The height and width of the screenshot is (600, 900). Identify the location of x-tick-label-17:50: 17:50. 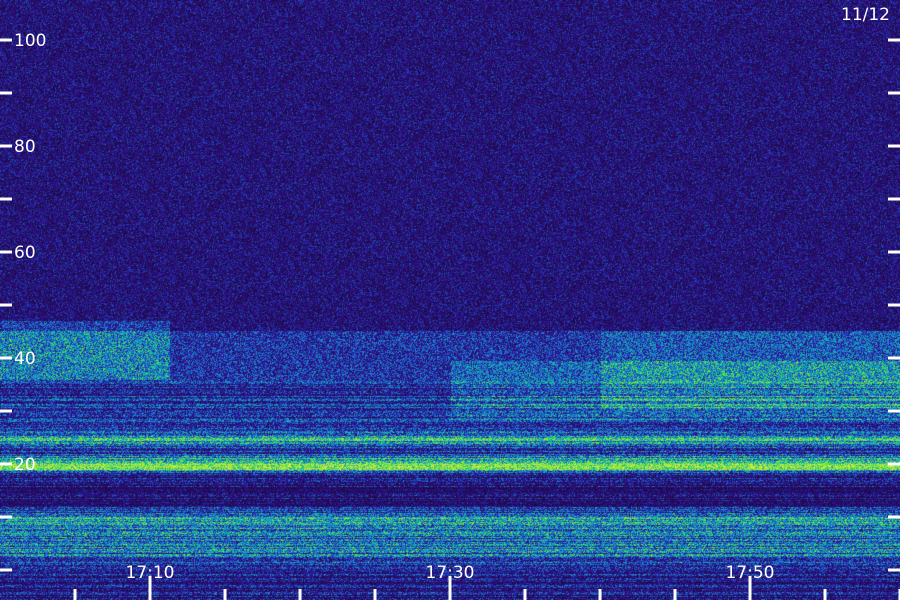
(750, 573).